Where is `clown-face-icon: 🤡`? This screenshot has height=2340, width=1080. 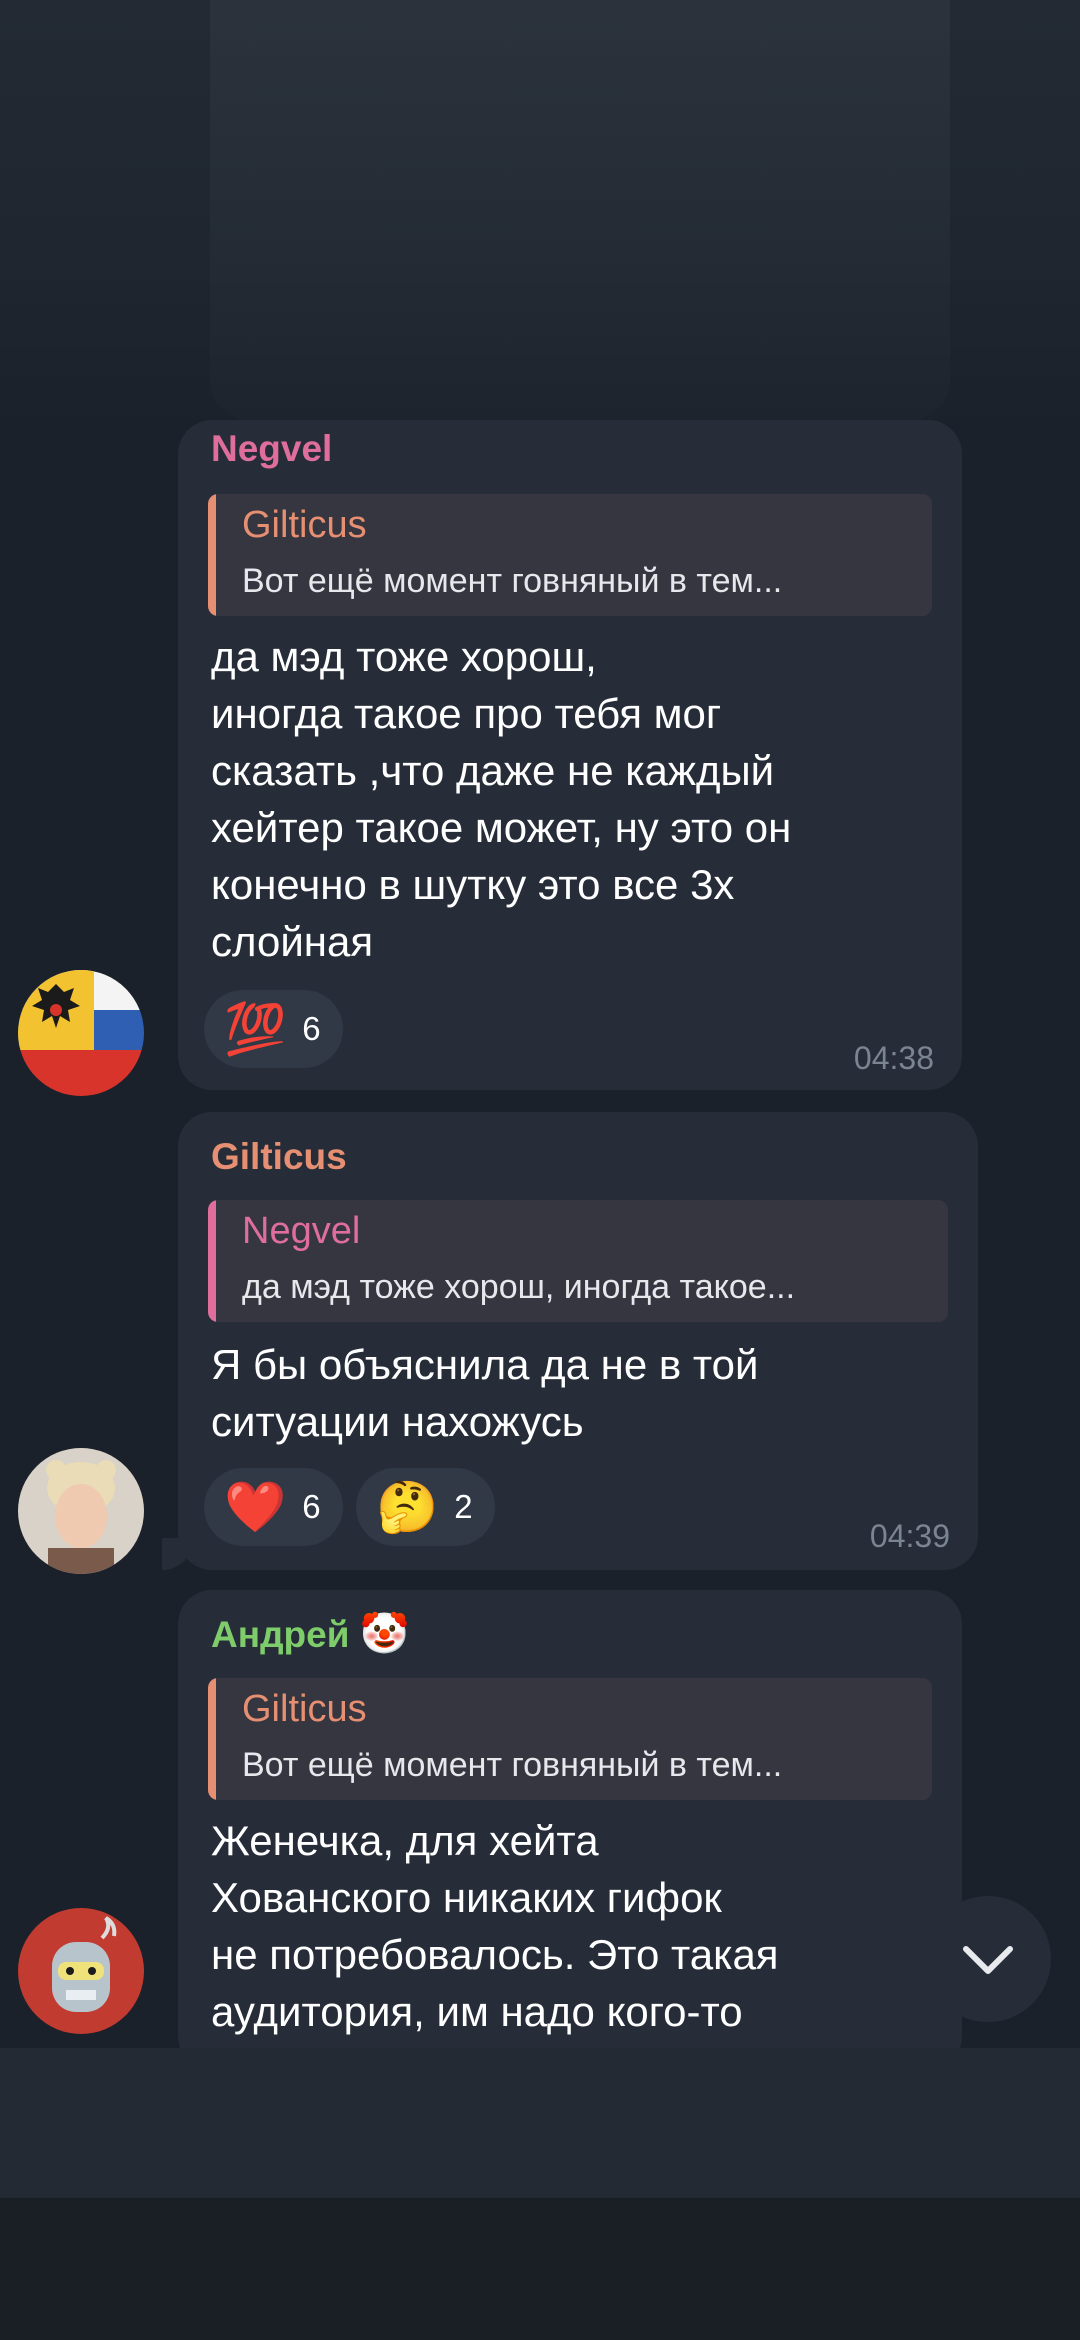
clown-face-icon: 🤡 is located at coordinates (384, 1634).